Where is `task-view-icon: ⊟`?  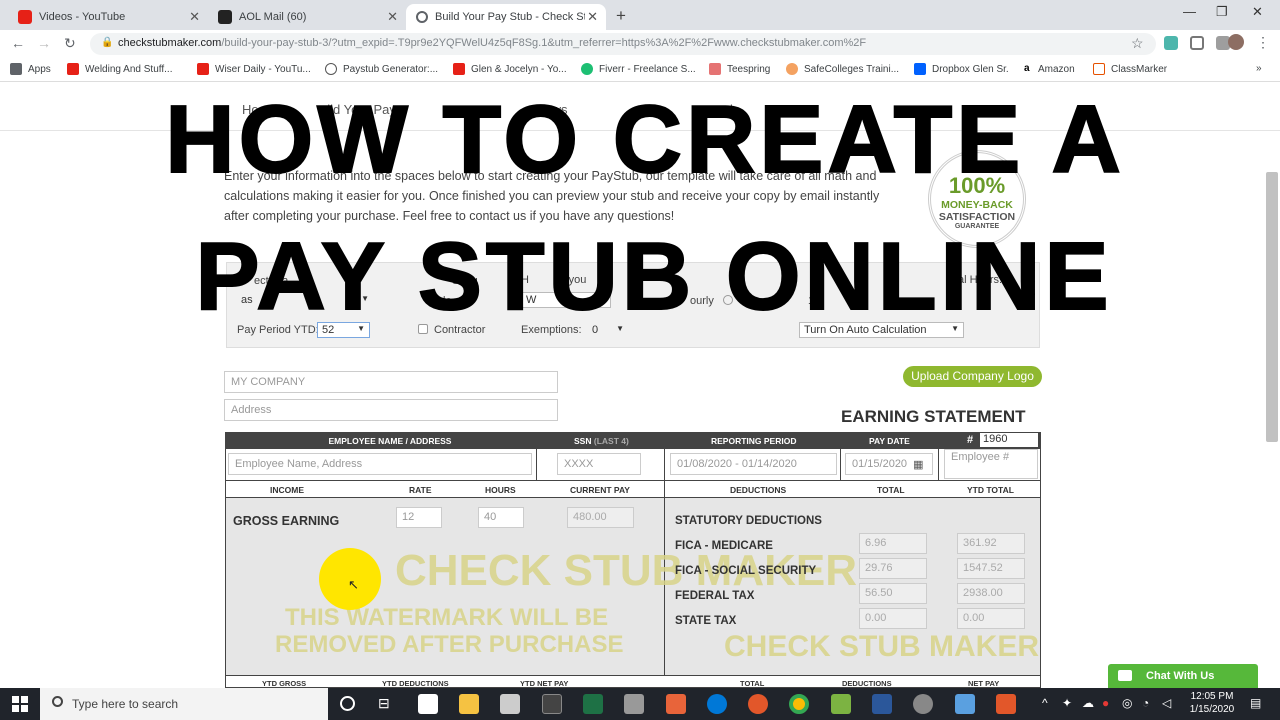 task-view-icon: ⊟ is located at coordinates (384, 703).